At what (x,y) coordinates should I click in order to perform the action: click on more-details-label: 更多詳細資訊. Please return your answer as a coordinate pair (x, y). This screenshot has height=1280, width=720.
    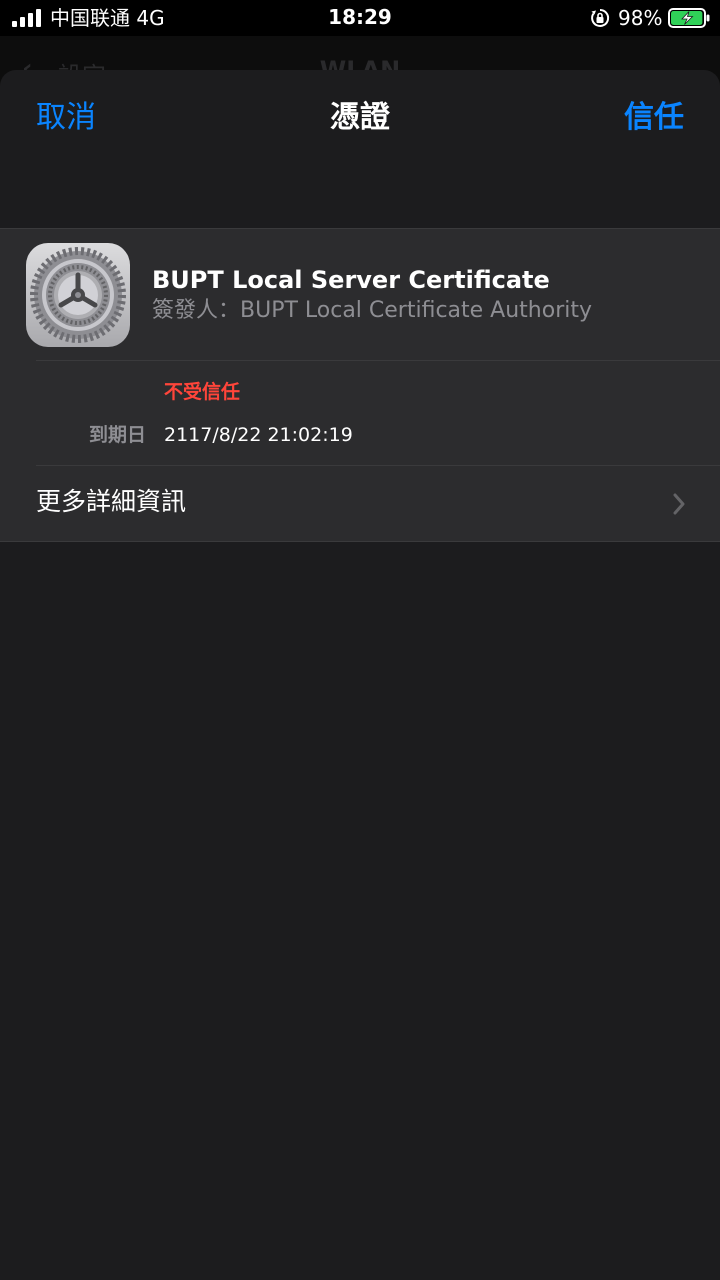
    Looking at the image, I should click on (111, 501).